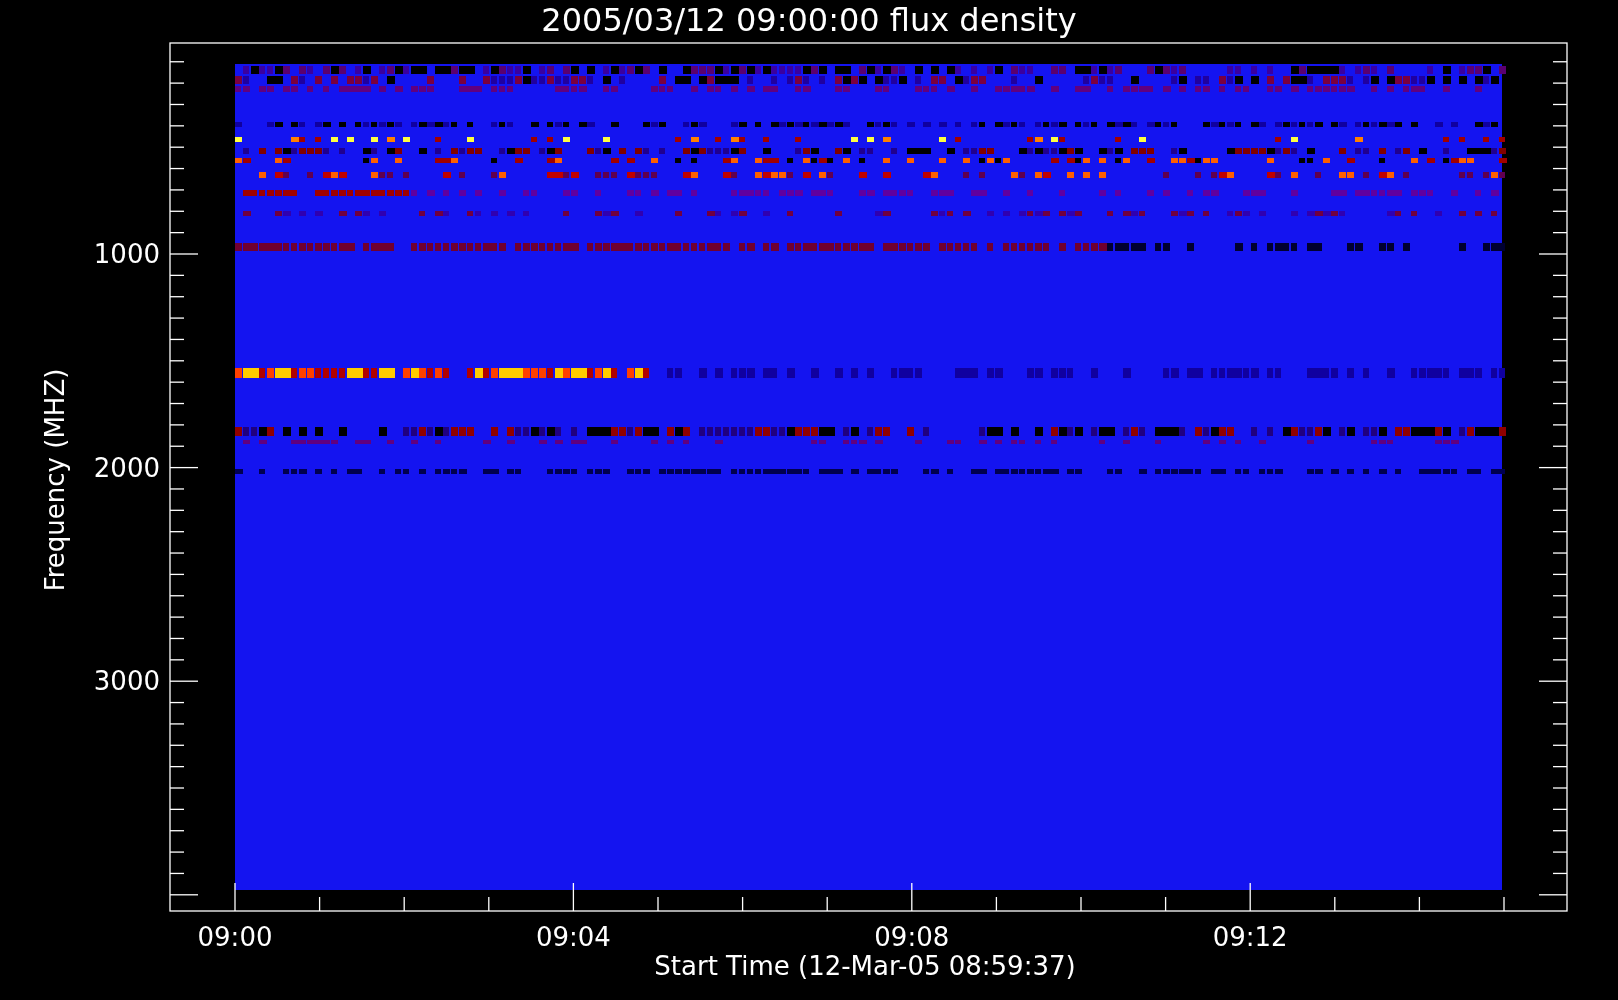 Image resolution: width=1618 pixels, height=1000 pixels. What do you see at coordinates (1250, 937) in the screenshot?
I see `x-tick-label: 09:12` at bounding box center [1250, 937].